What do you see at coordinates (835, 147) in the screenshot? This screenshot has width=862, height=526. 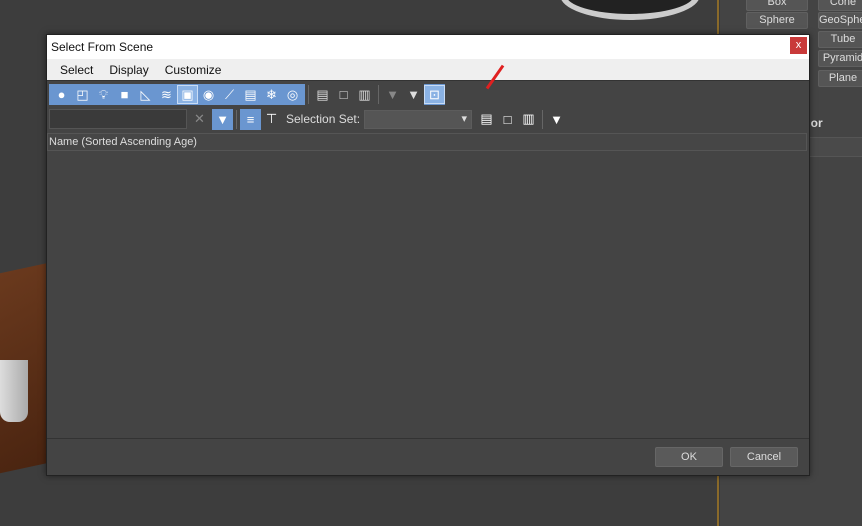 I see `color-field` at bounding box center [835, 147].